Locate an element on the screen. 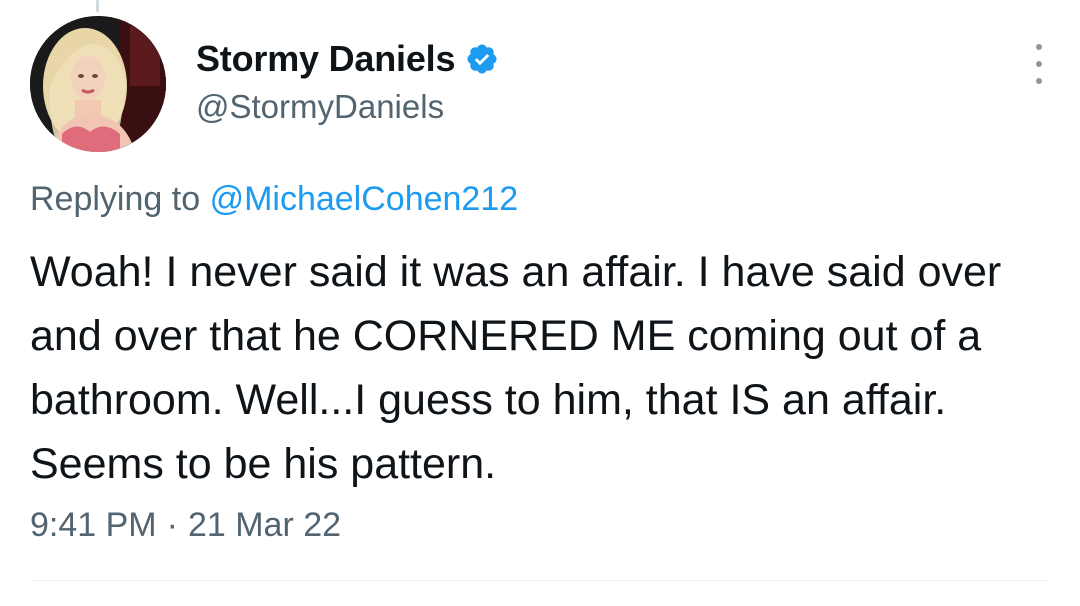 The width and height of the screenshot is (1080, 606). divider is located at coordinates (540, 580).